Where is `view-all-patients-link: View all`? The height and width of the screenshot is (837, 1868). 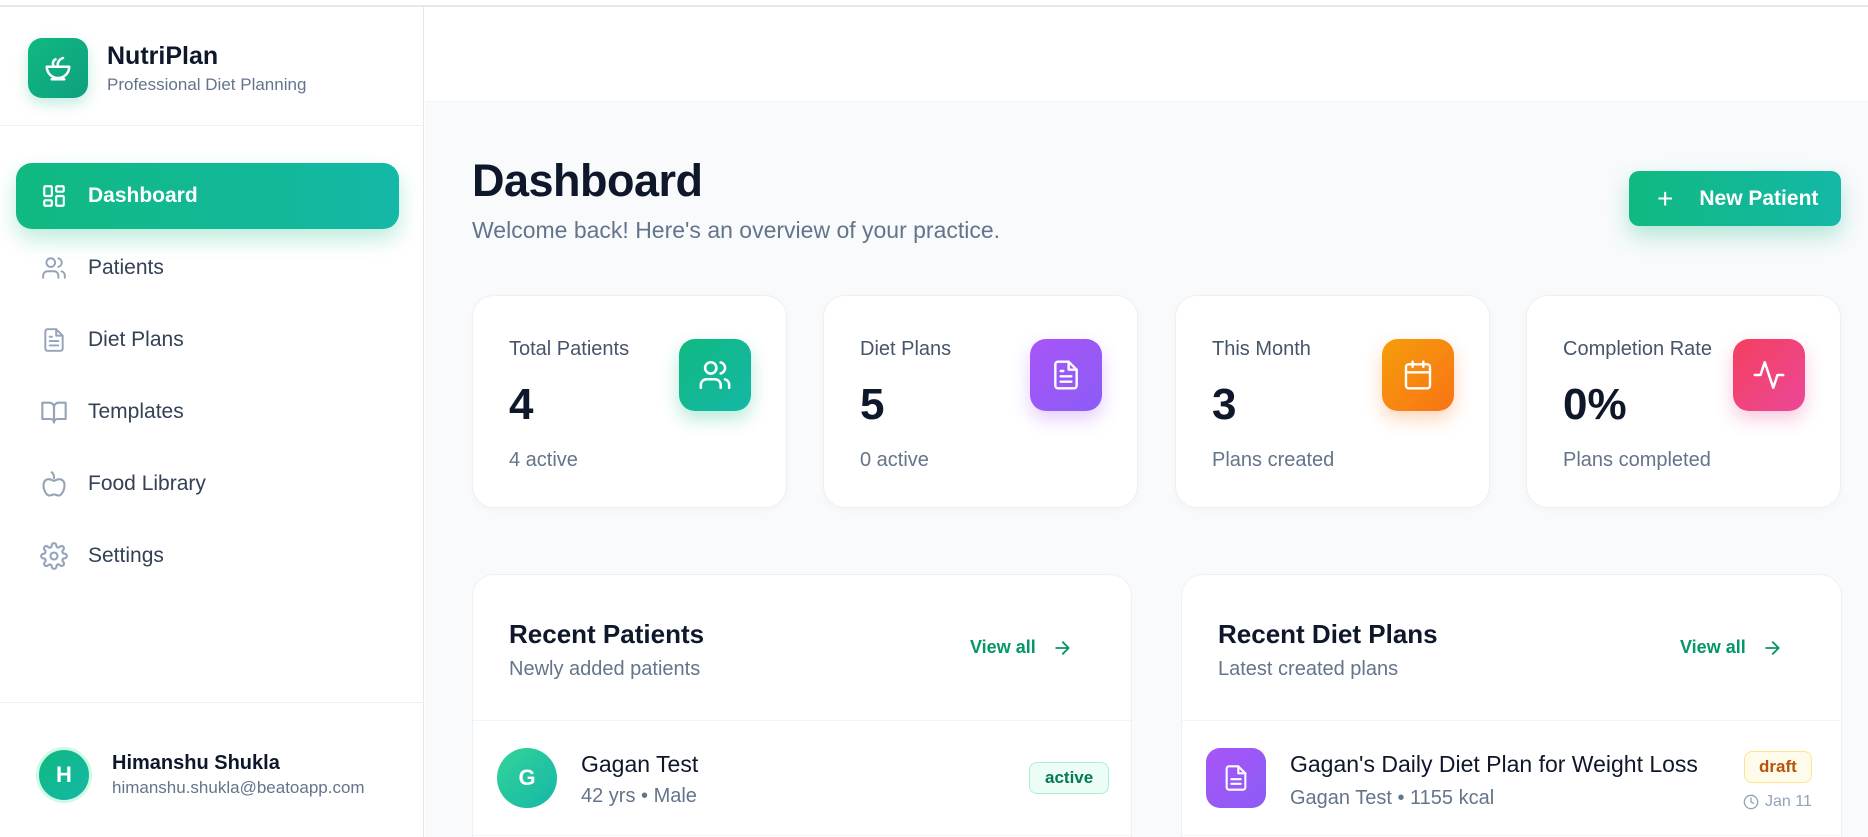
view-all-patients-link: View all is located at coordinates (1021, 647).